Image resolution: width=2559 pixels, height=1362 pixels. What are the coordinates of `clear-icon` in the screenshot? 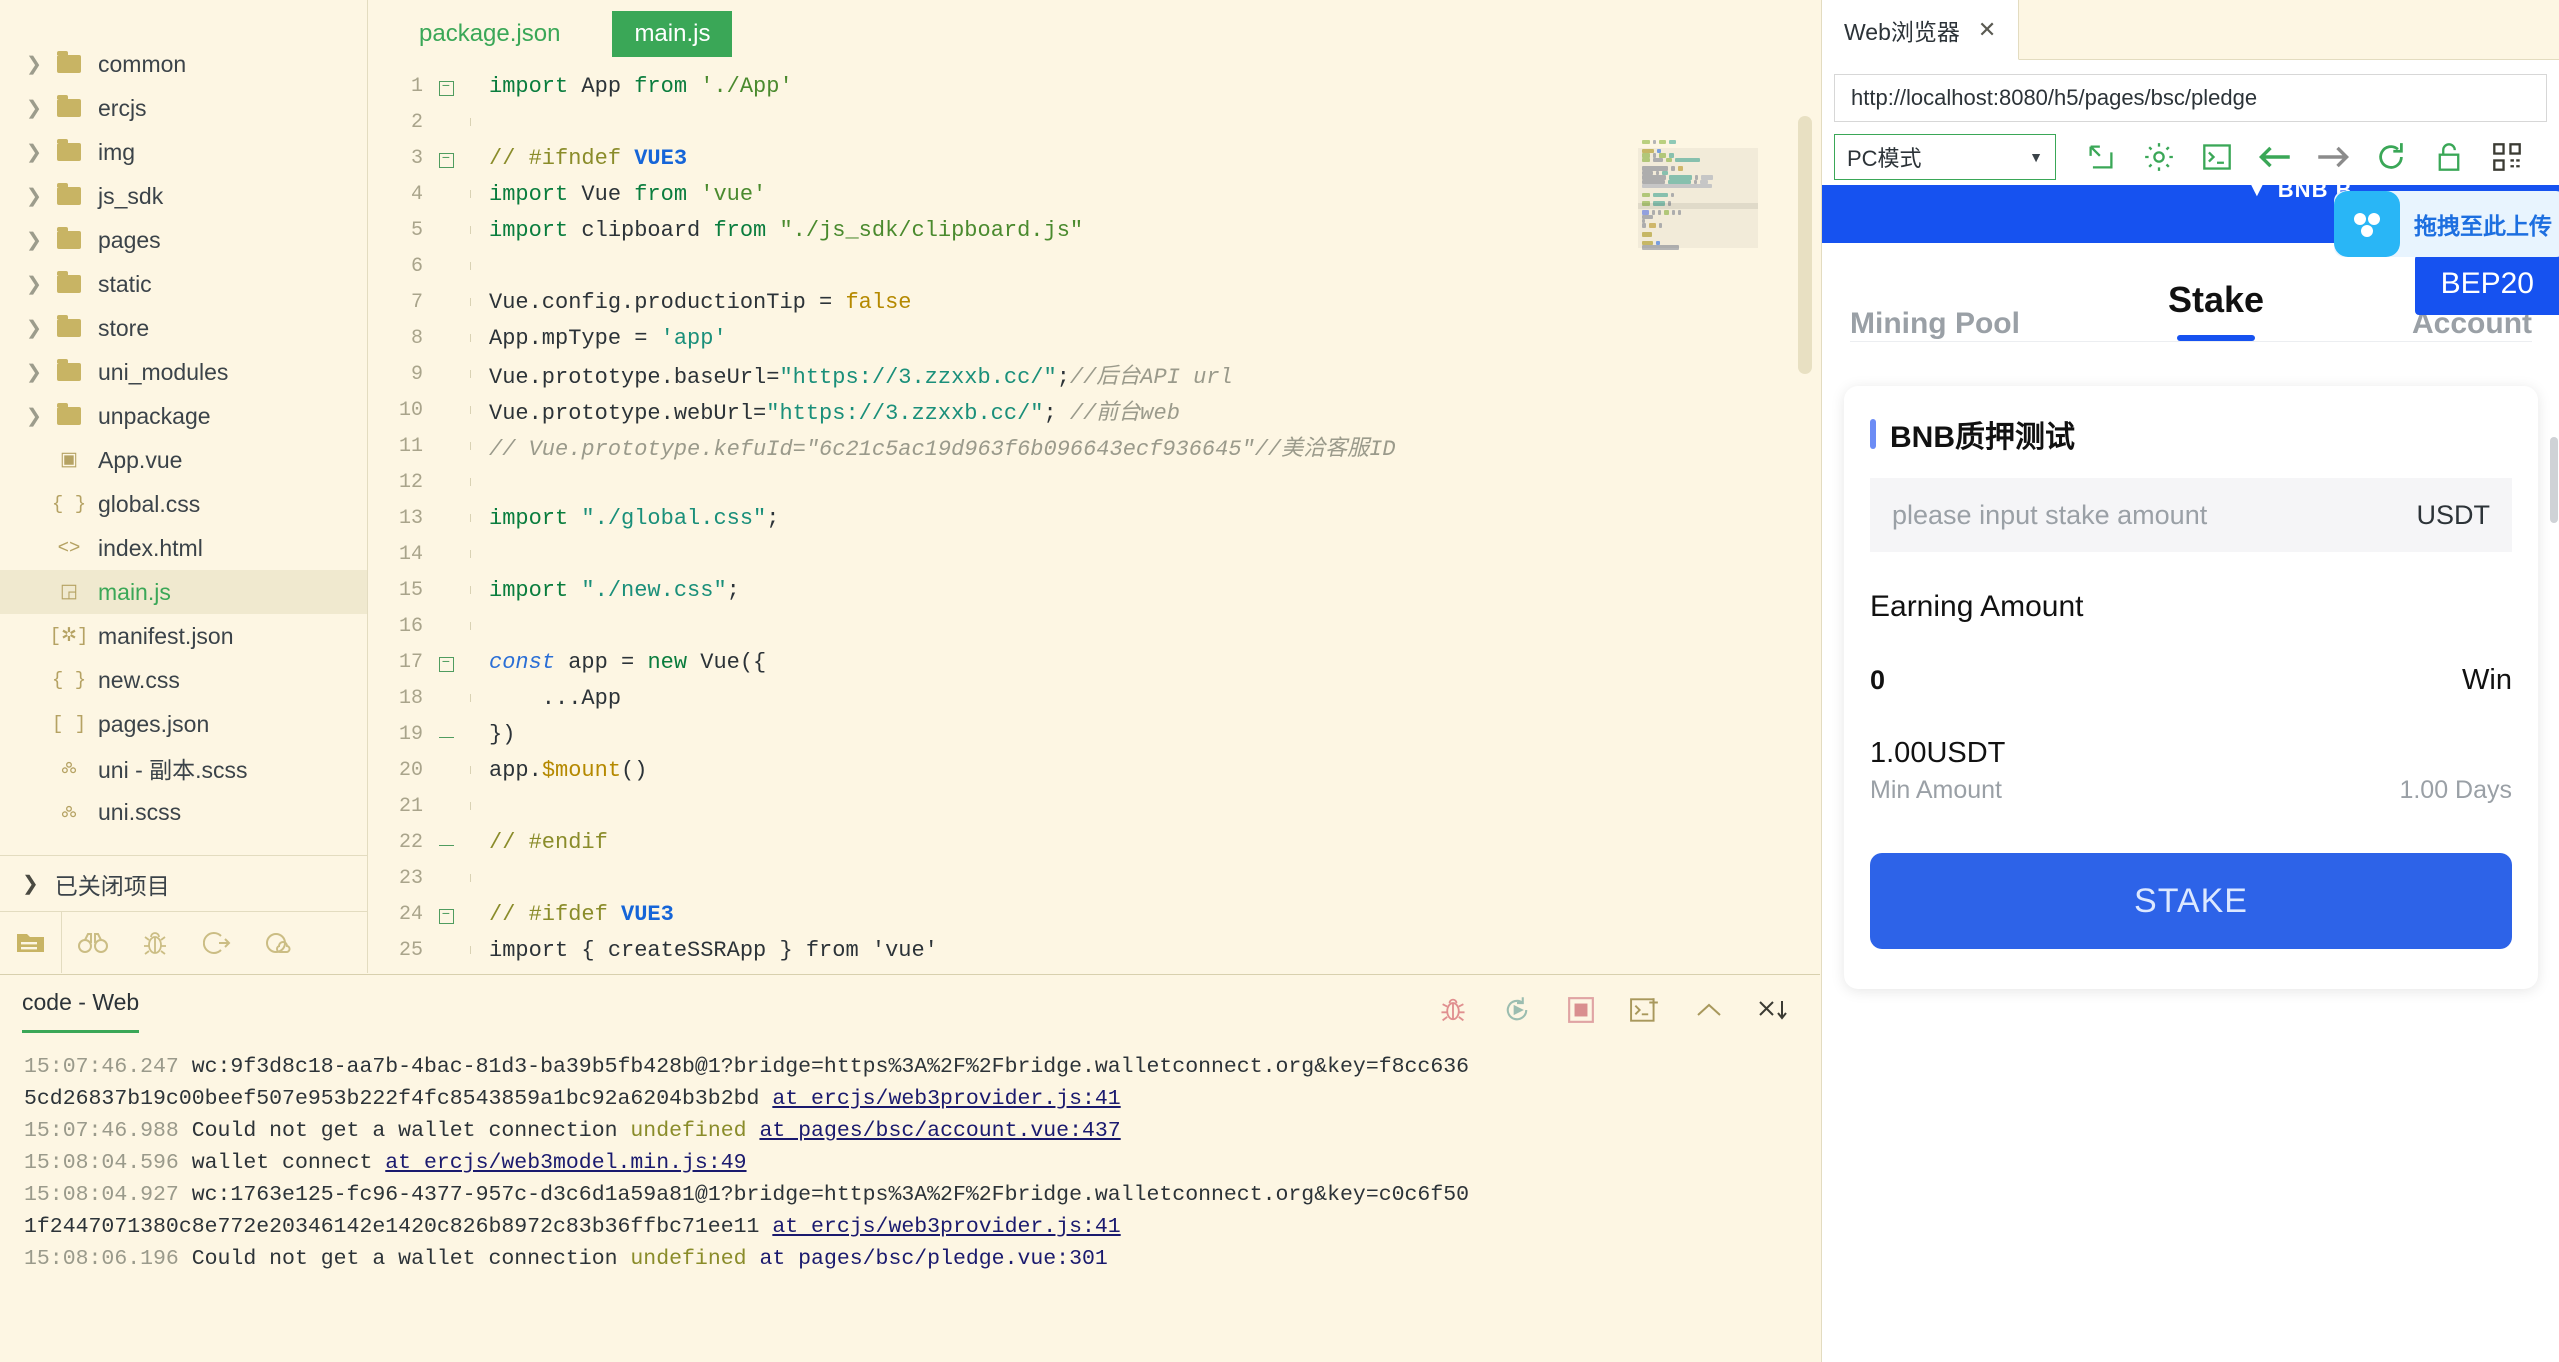 It's located at (1773, 1010).